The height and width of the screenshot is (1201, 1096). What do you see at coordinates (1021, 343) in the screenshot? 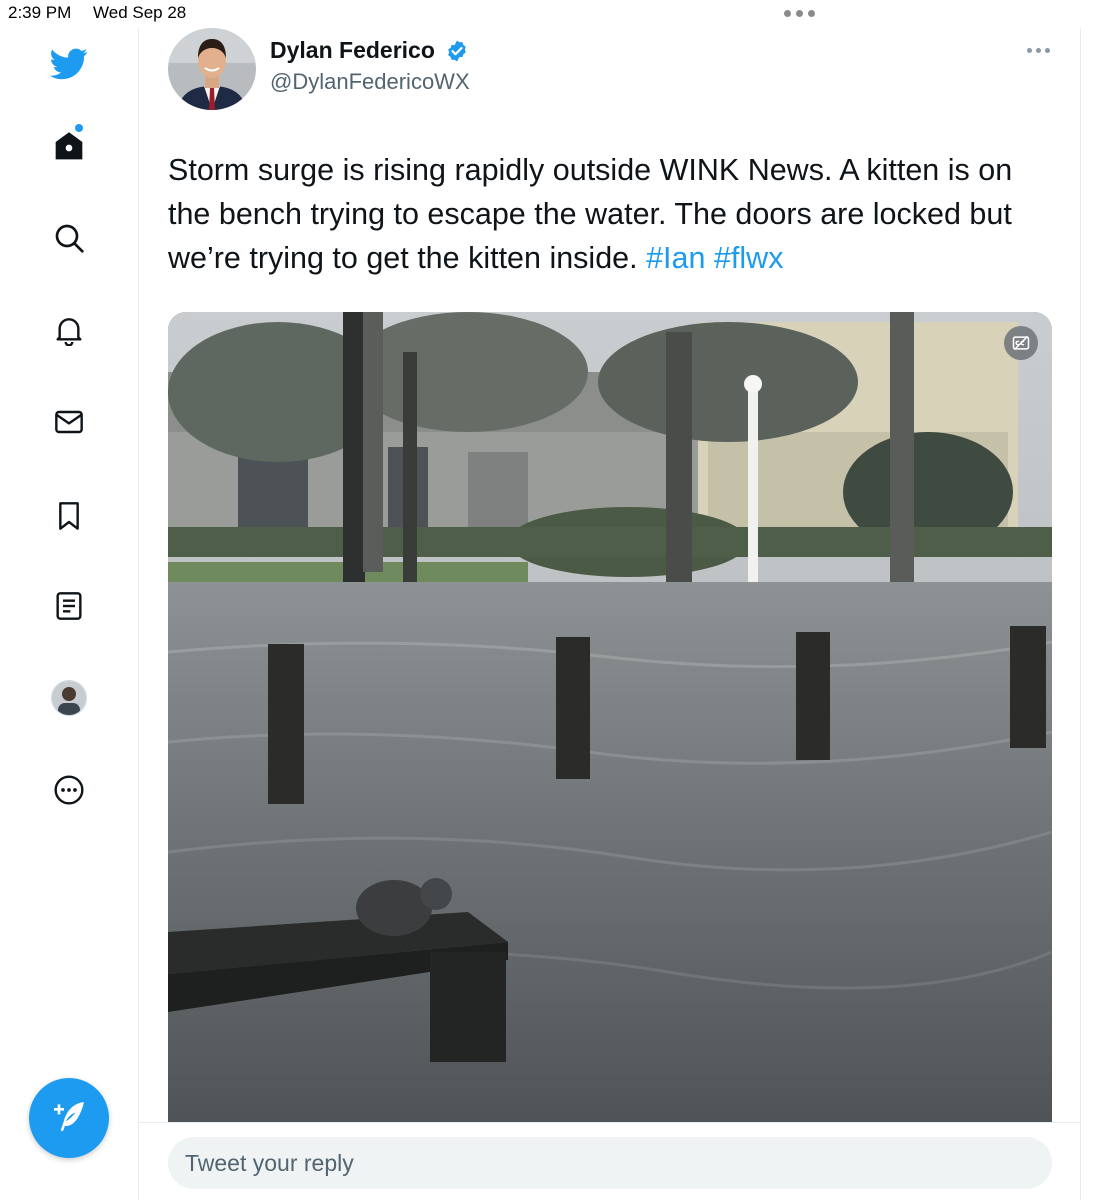
I see `closed-captions-icon` at bounding box center [1021, 343].